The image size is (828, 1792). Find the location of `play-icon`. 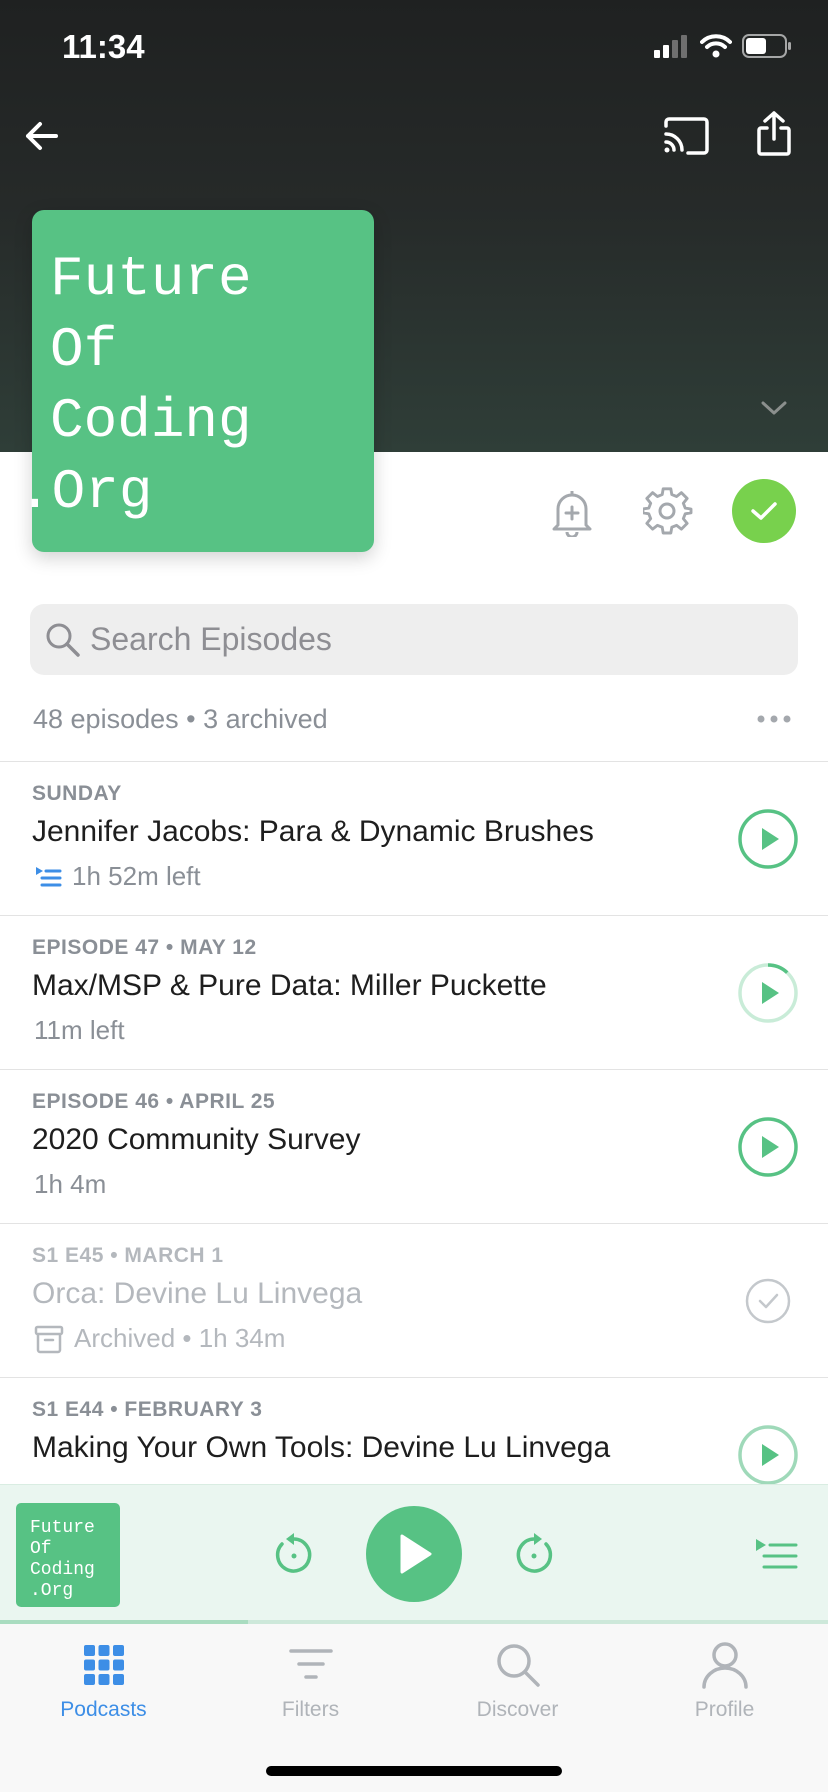

play-icon is located at coordinates (416, 1554).